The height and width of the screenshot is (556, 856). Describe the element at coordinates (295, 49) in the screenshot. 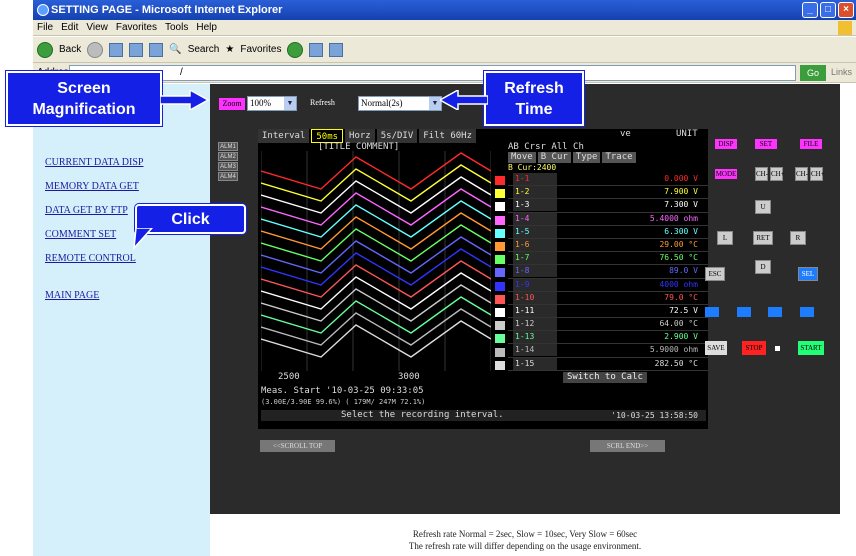

I see `media-icon` at that location.